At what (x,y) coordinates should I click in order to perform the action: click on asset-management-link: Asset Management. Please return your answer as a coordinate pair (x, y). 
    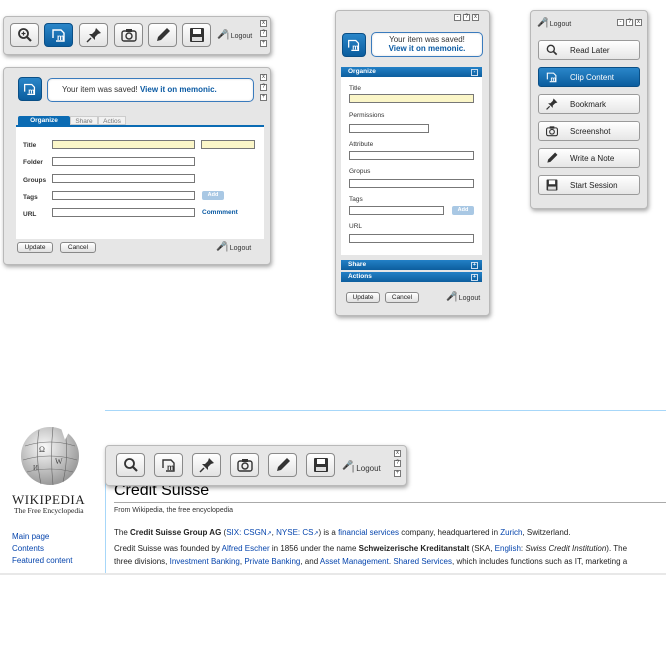
    Looking at the image, I should click on (354, 561).